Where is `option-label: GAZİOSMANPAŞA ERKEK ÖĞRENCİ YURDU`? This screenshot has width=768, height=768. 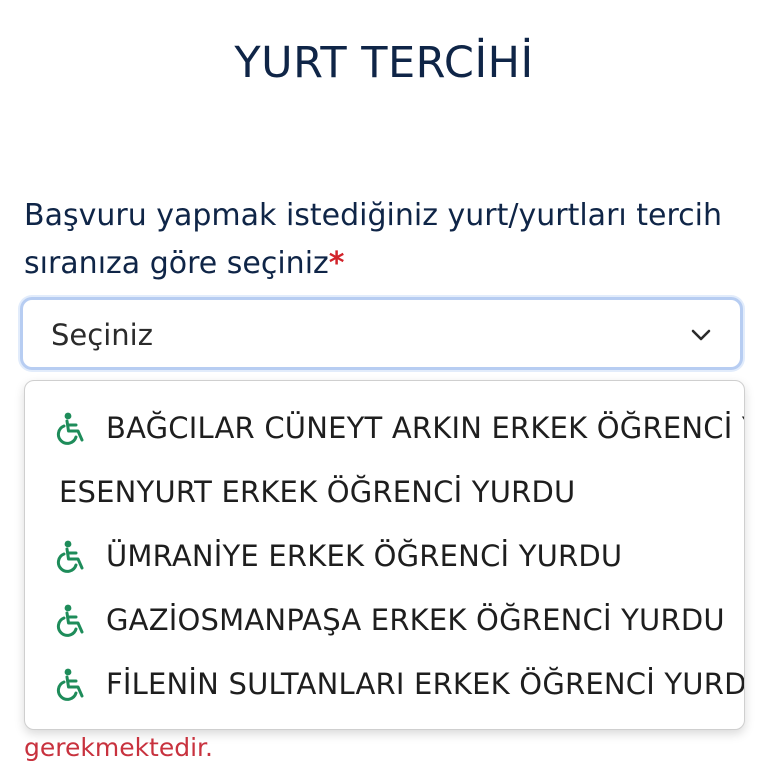
option-label: GAZİOSMANPAŞA ERKEK ÖĞRENCİ YURDU is located at coordinates (415, 620).